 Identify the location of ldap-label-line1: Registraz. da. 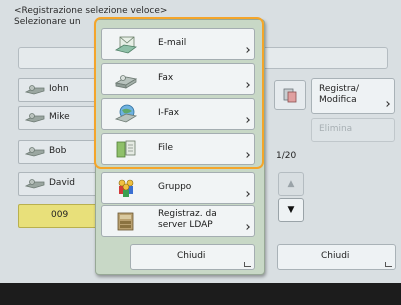
(187, 214).